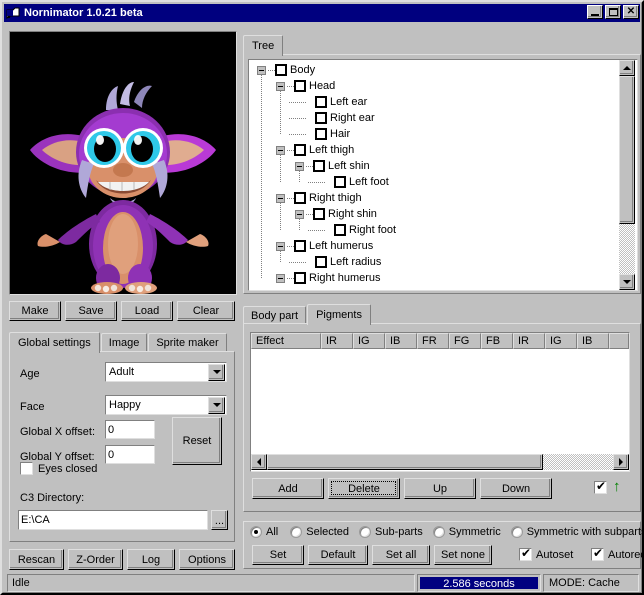 The width and height of the screenshot is (644, 595). Describe the element at coordinates (207, 559) in the screenshot. I see `options-button: Options` at that location.